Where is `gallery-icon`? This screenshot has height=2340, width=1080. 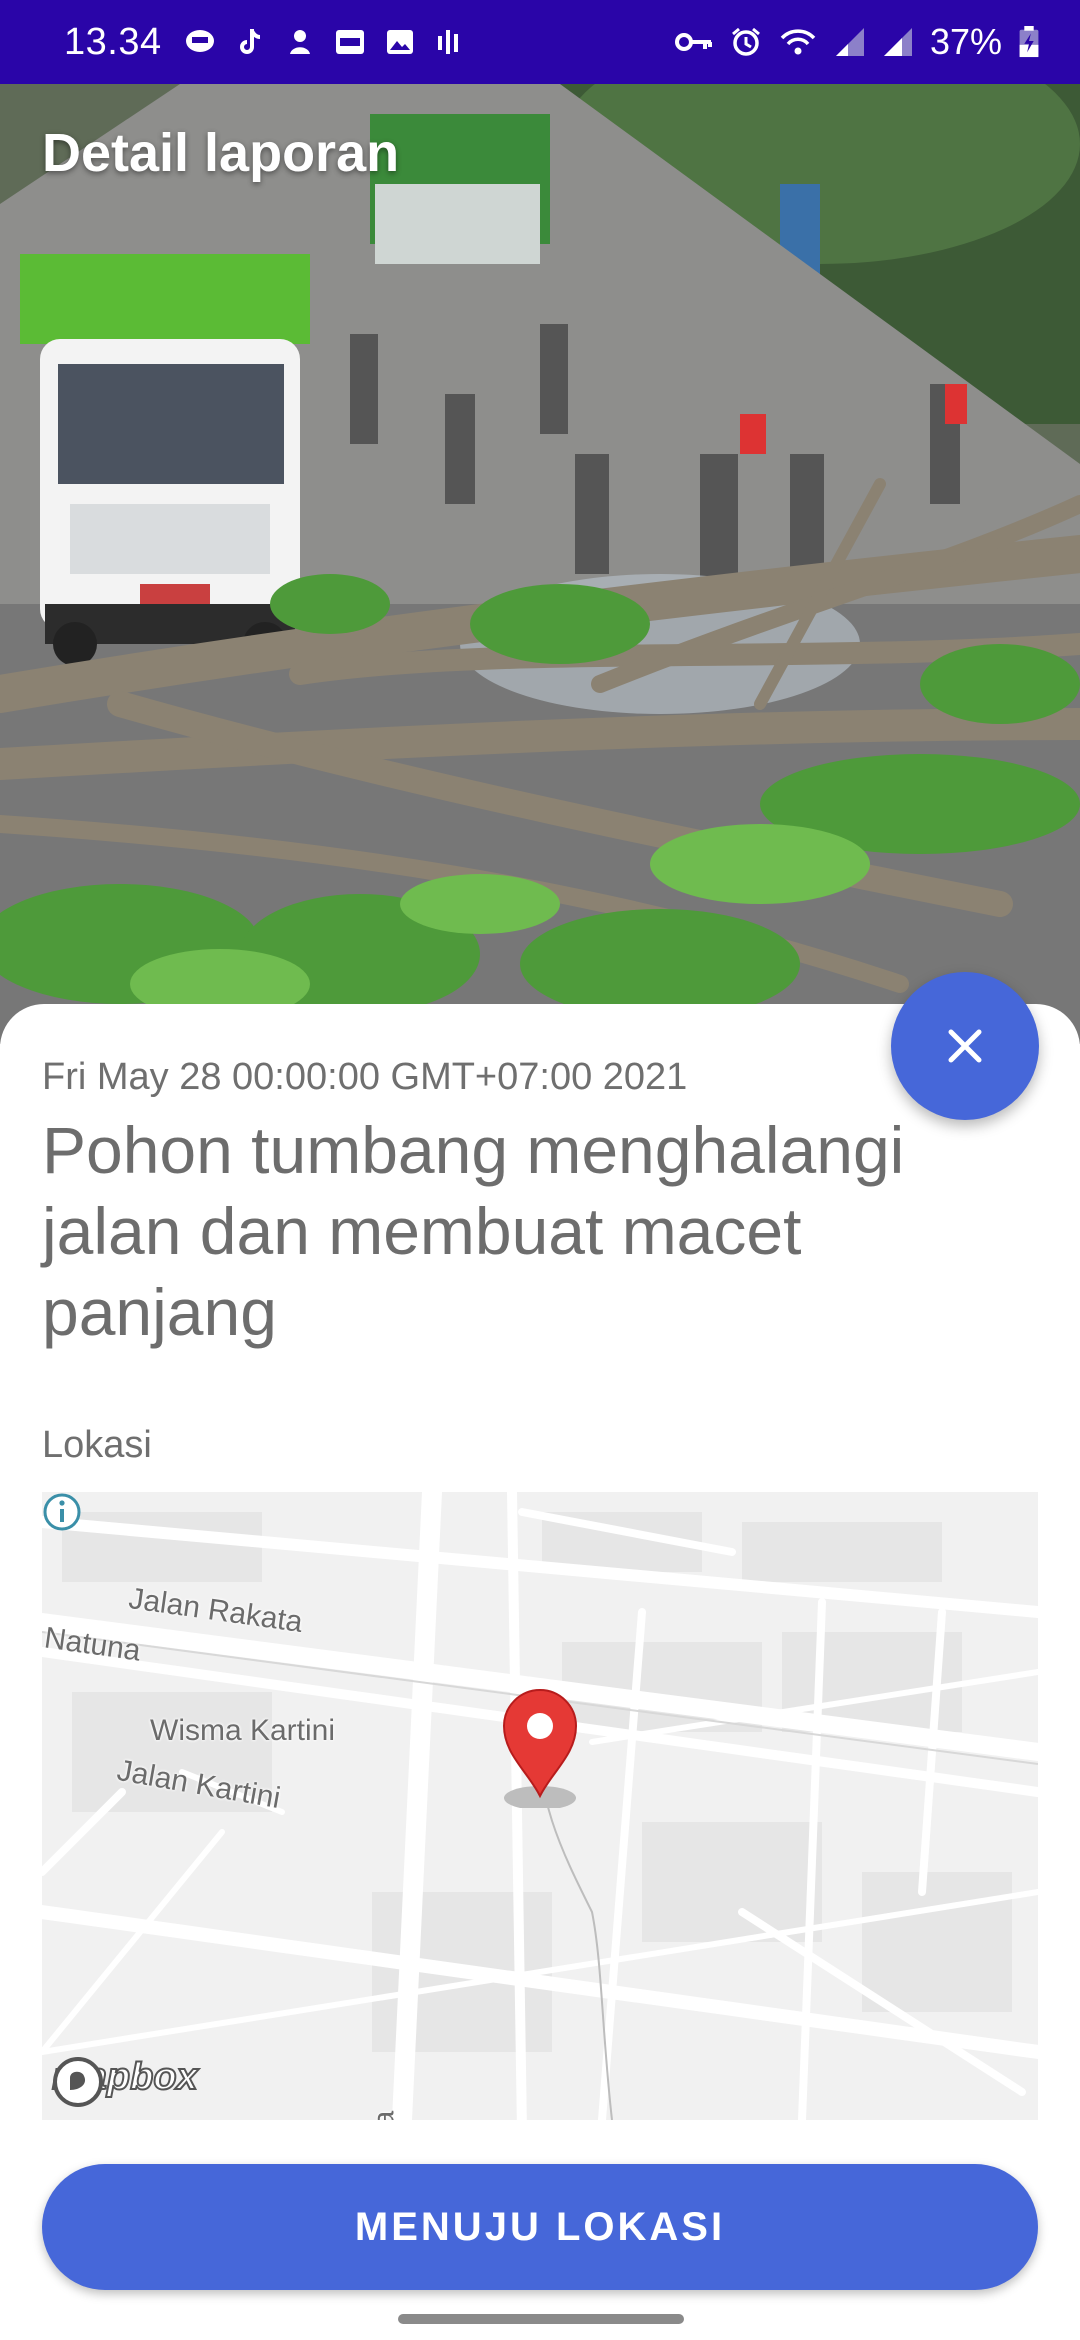 gallery-icon is located at coordinates (399, 42).